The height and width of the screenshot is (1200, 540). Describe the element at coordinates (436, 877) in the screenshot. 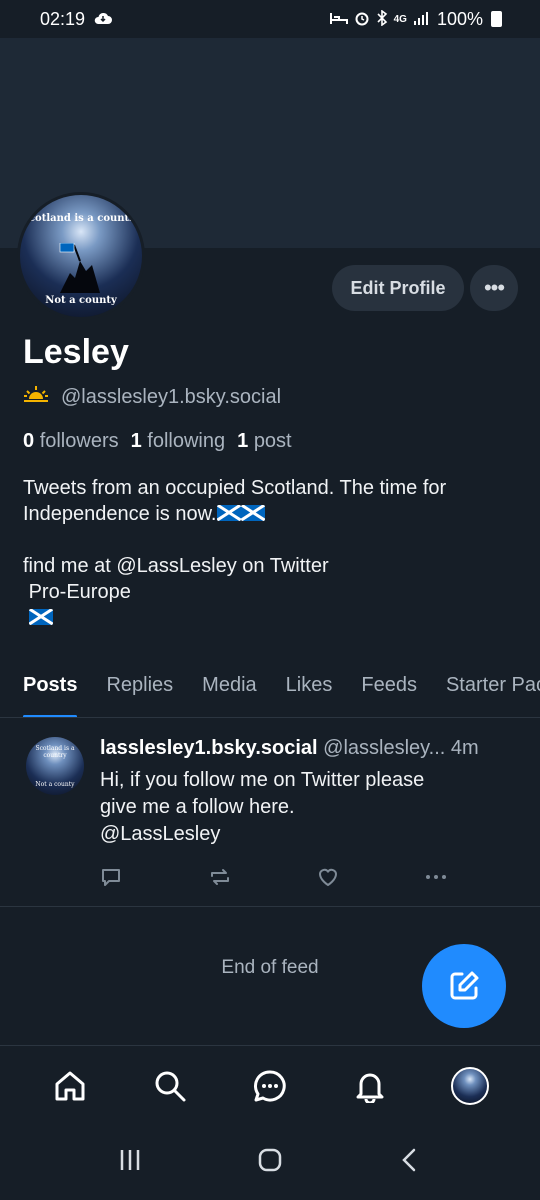

I see `ellipsis-icon` at that location.